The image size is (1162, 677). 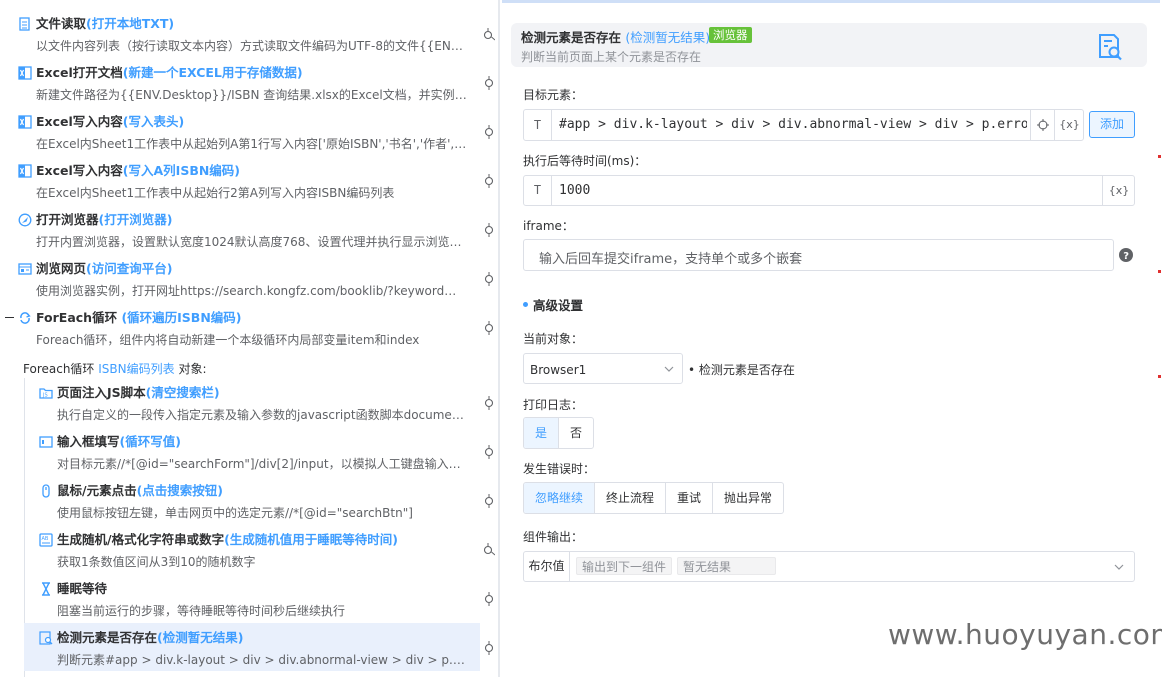 I want to click on crosshair-pick-icon, so click(x=1042, y=125).